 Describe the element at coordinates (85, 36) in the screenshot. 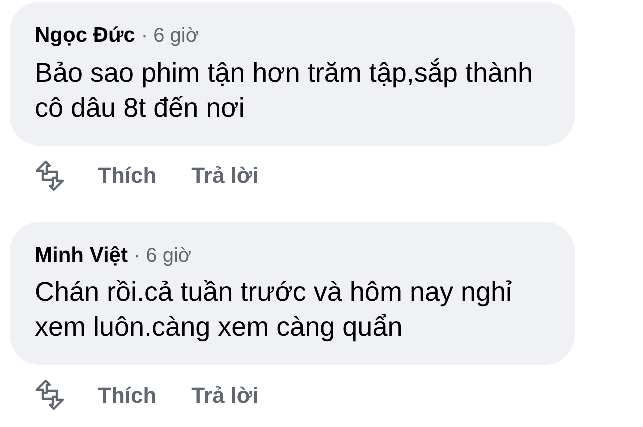

I see `author-name: Ngọc Đức` at that location.